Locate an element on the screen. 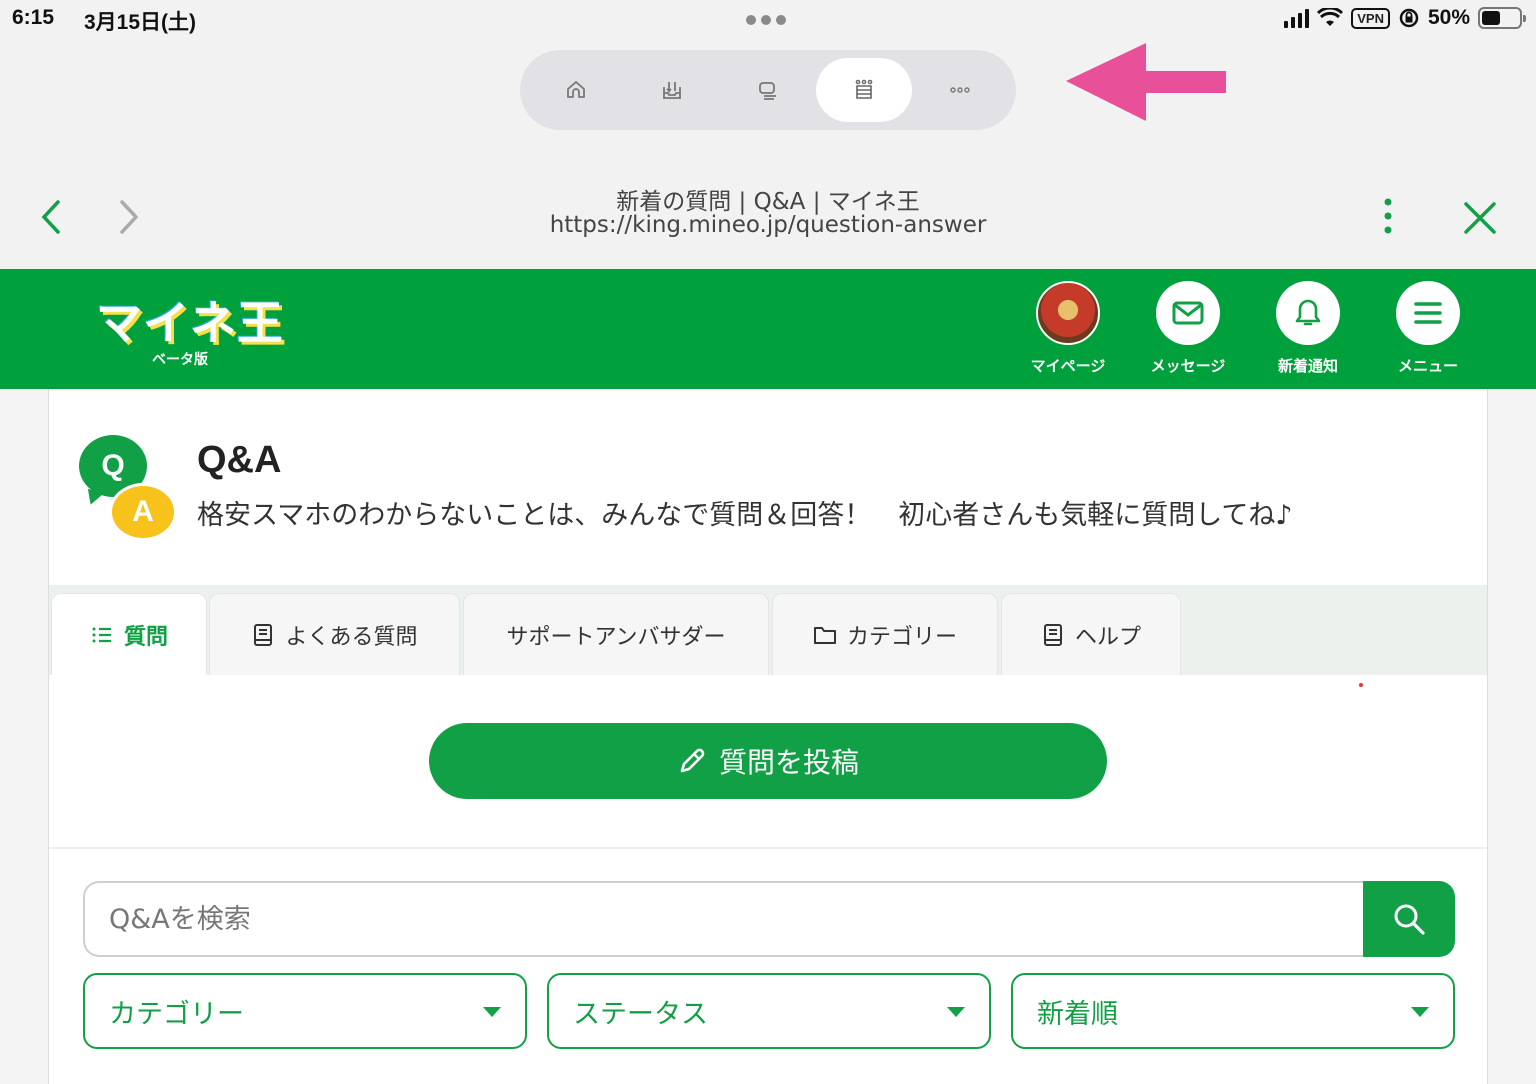  site-logo: マイネ王 ベータ版 is located at coordinates (190, 327).